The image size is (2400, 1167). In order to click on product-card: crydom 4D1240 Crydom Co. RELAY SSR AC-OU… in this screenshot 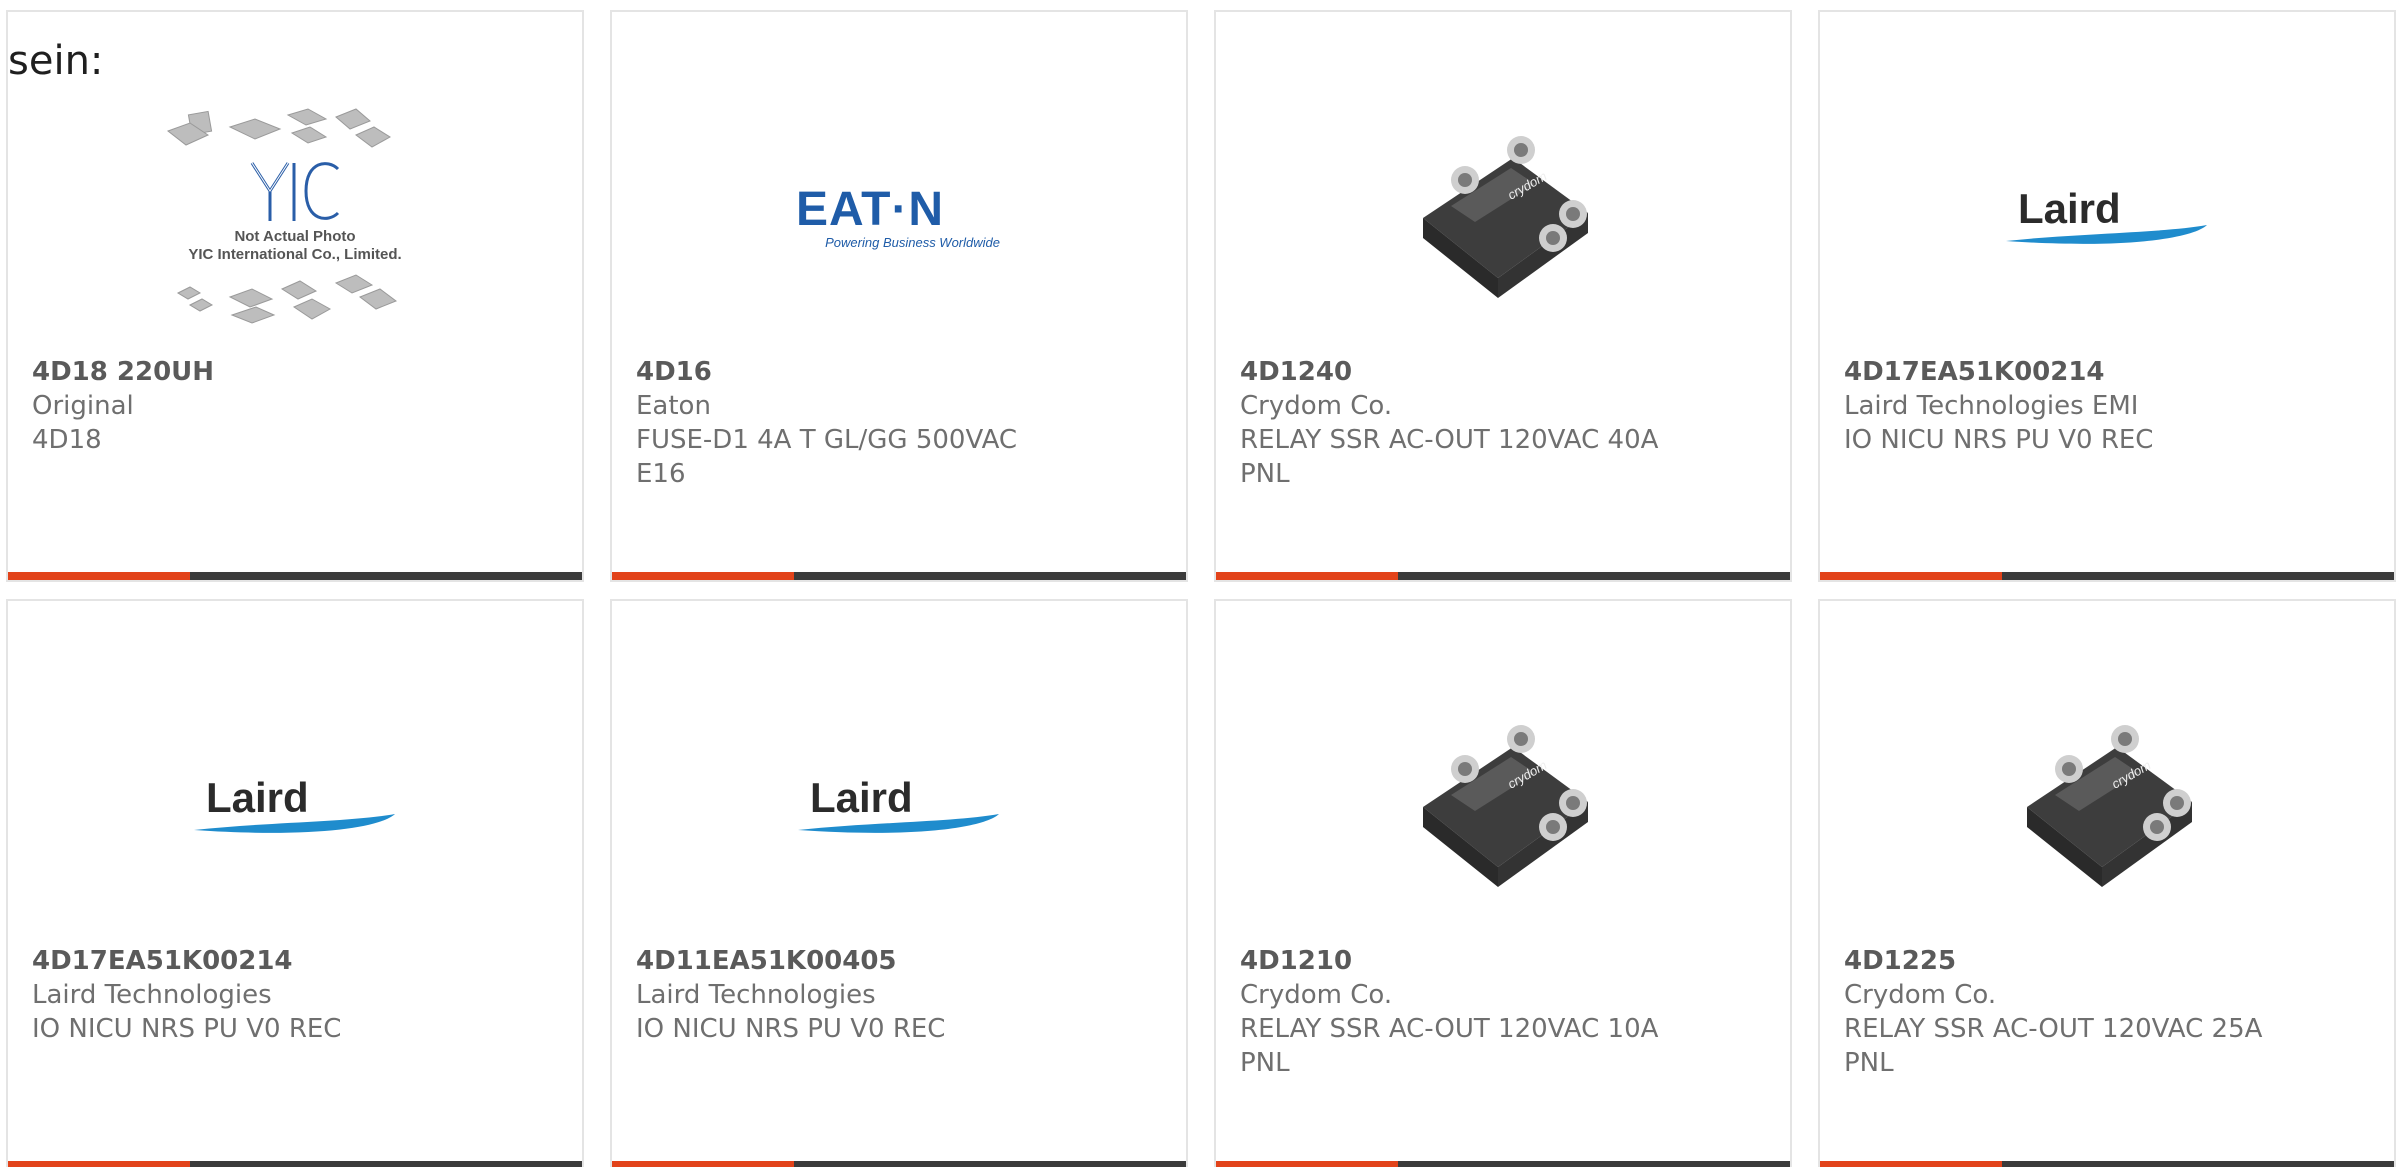, I will do `click(1503, 296)`.